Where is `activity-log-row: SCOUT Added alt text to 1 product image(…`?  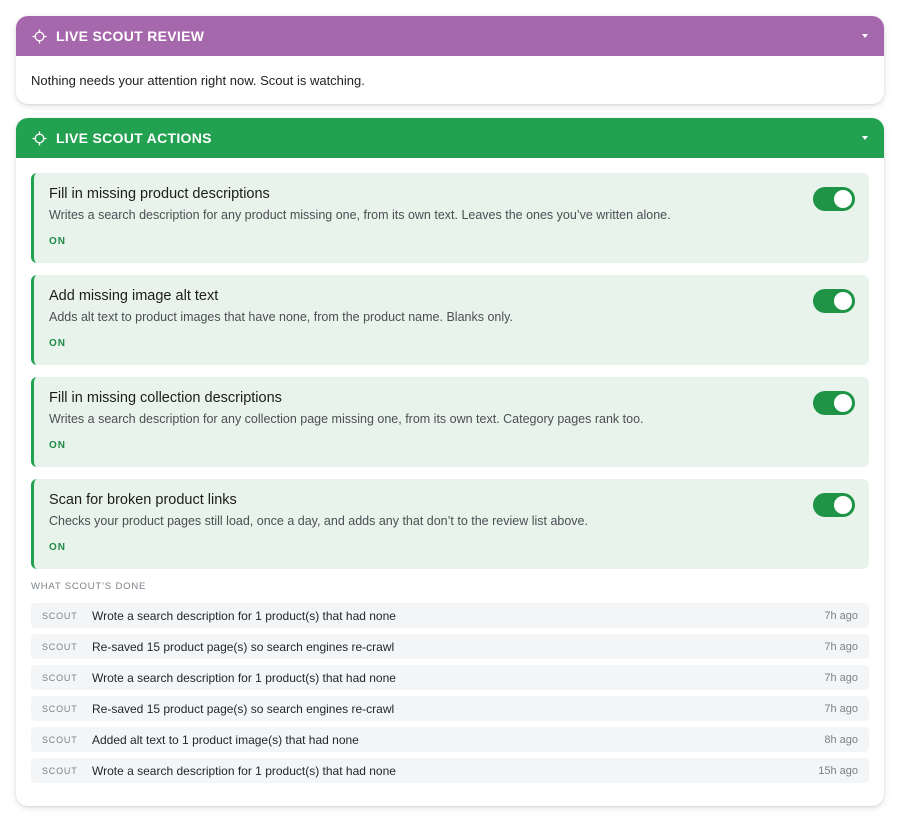 activity-log-row: SCOUT Added alt text to 1 product image(… is located at coordinates (450, 739).